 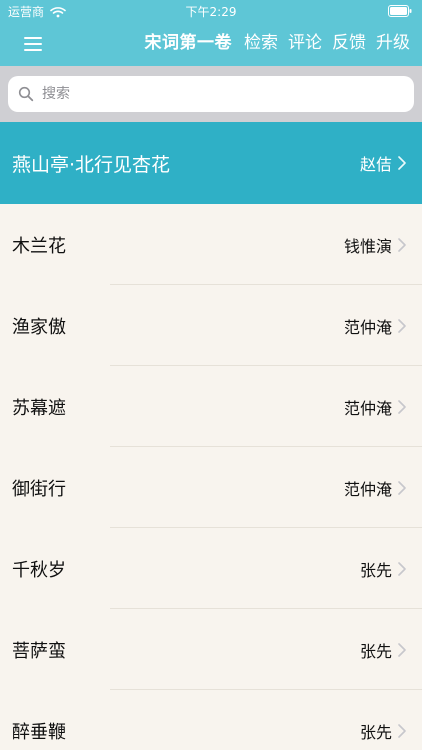 I want to click on poem-title: 千秋岁, so click(x=39, y=570).